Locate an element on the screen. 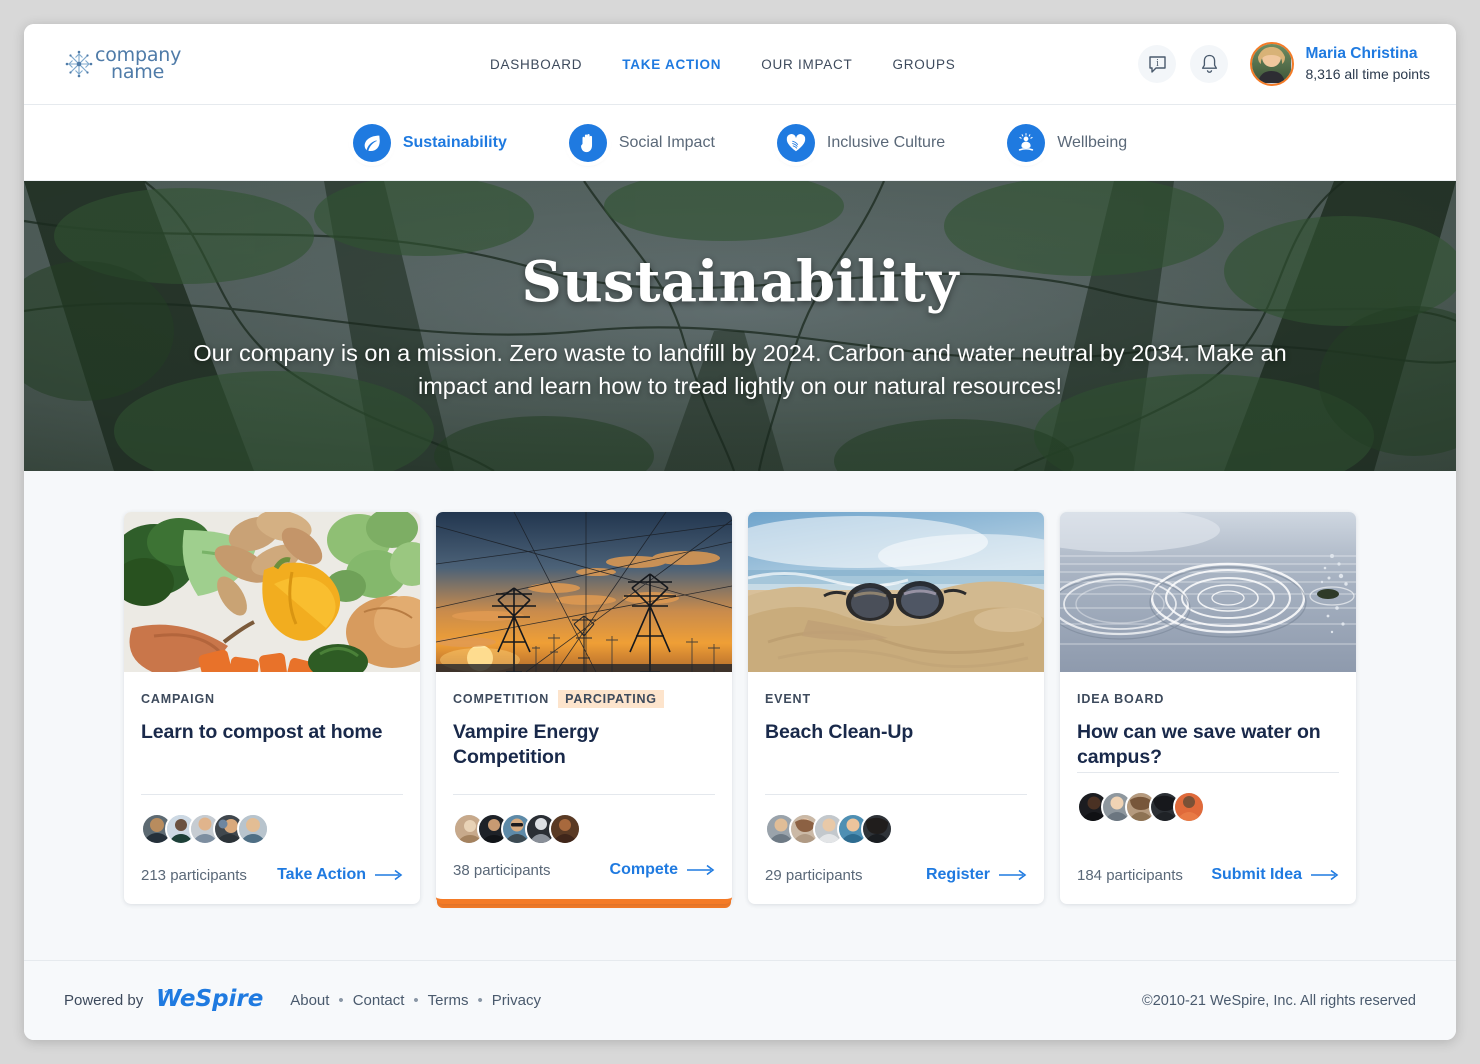  category-sustainability: Sustainability is located at coordinates (430, 142).